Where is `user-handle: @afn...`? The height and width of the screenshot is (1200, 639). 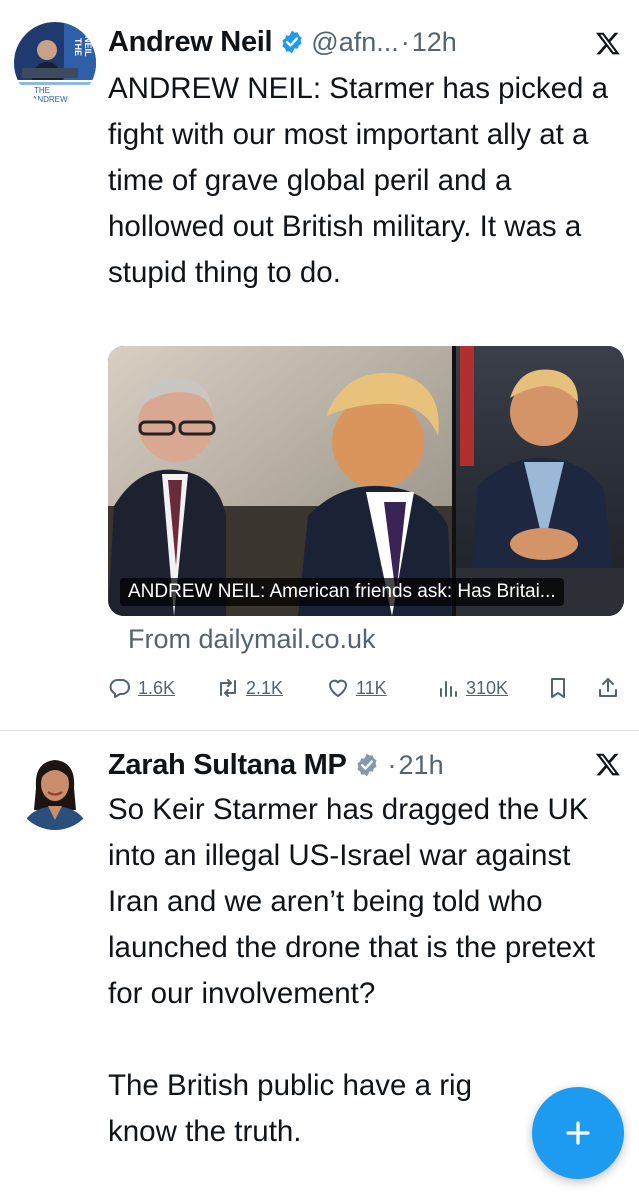 user-handle: @afn... is located at coordinates (354, 42).